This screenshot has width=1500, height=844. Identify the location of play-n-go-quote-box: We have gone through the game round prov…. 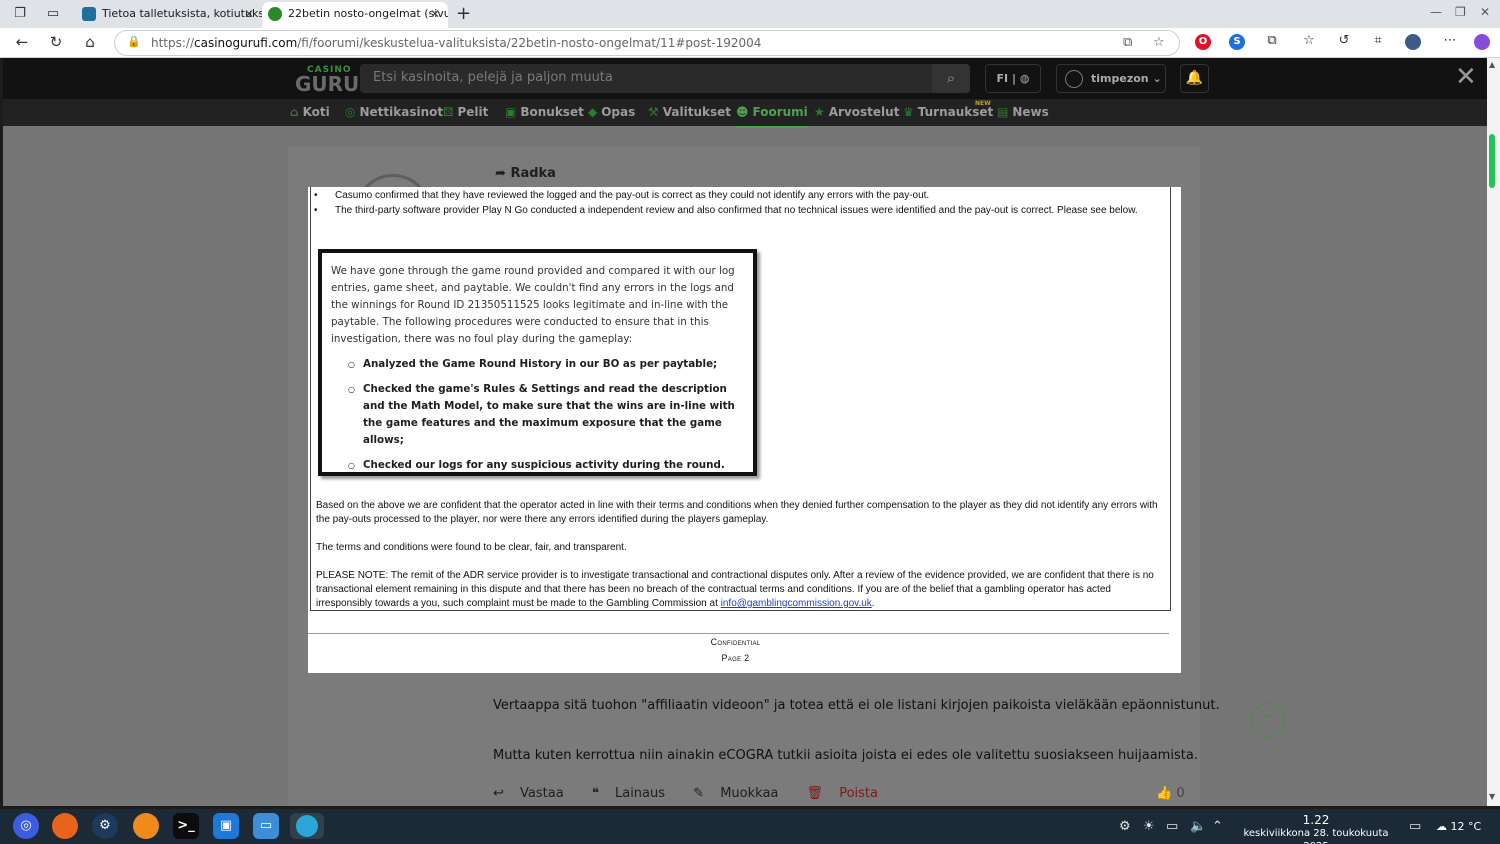
(537, 362).